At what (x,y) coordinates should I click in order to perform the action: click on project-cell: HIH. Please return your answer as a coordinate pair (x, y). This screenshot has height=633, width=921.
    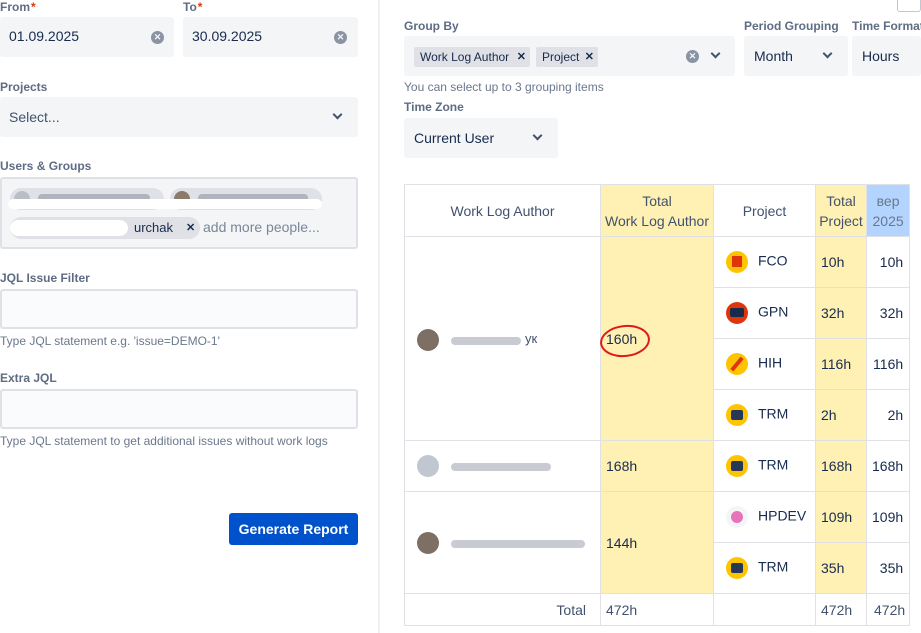
    Looking at the image, I should click on (764, 364).